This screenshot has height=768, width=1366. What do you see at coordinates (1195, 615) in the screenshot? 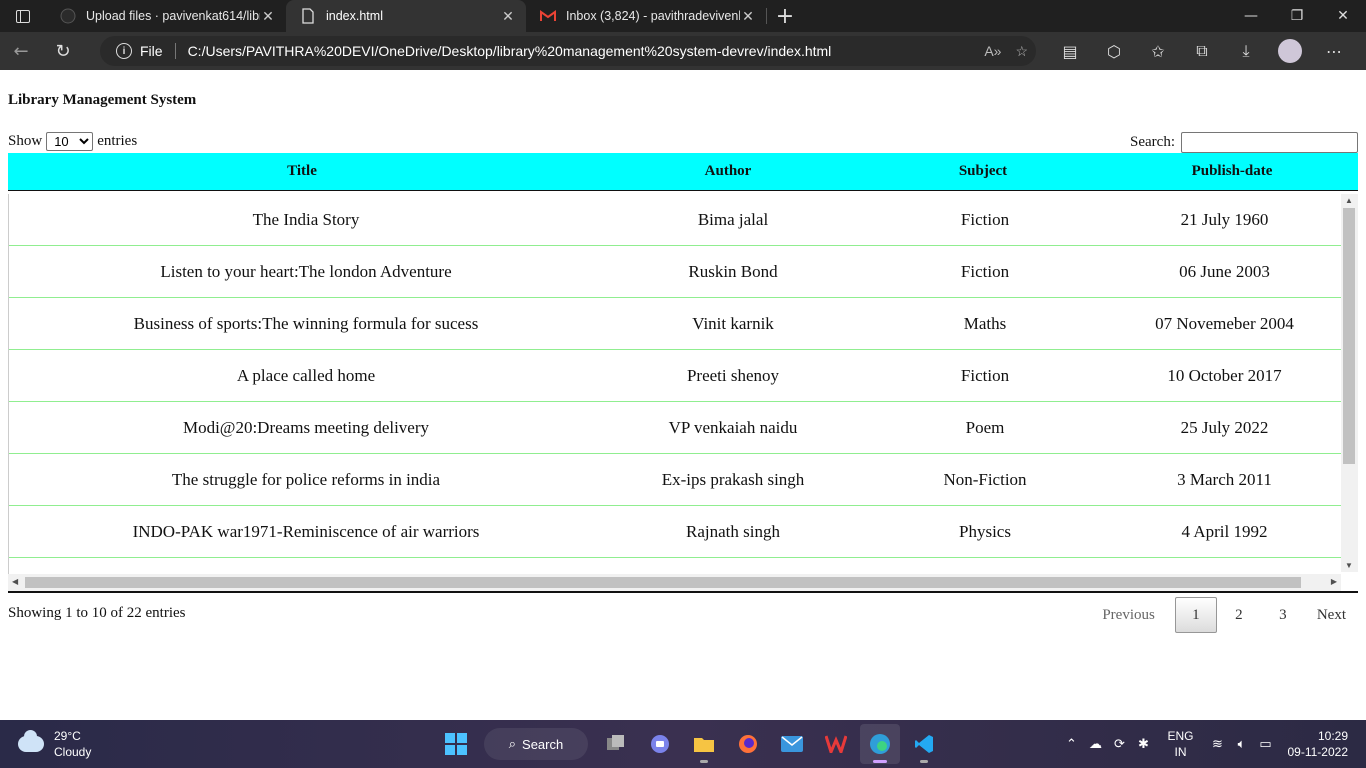
I see `page-button-1: 1` at bounding box center [1195, 615].